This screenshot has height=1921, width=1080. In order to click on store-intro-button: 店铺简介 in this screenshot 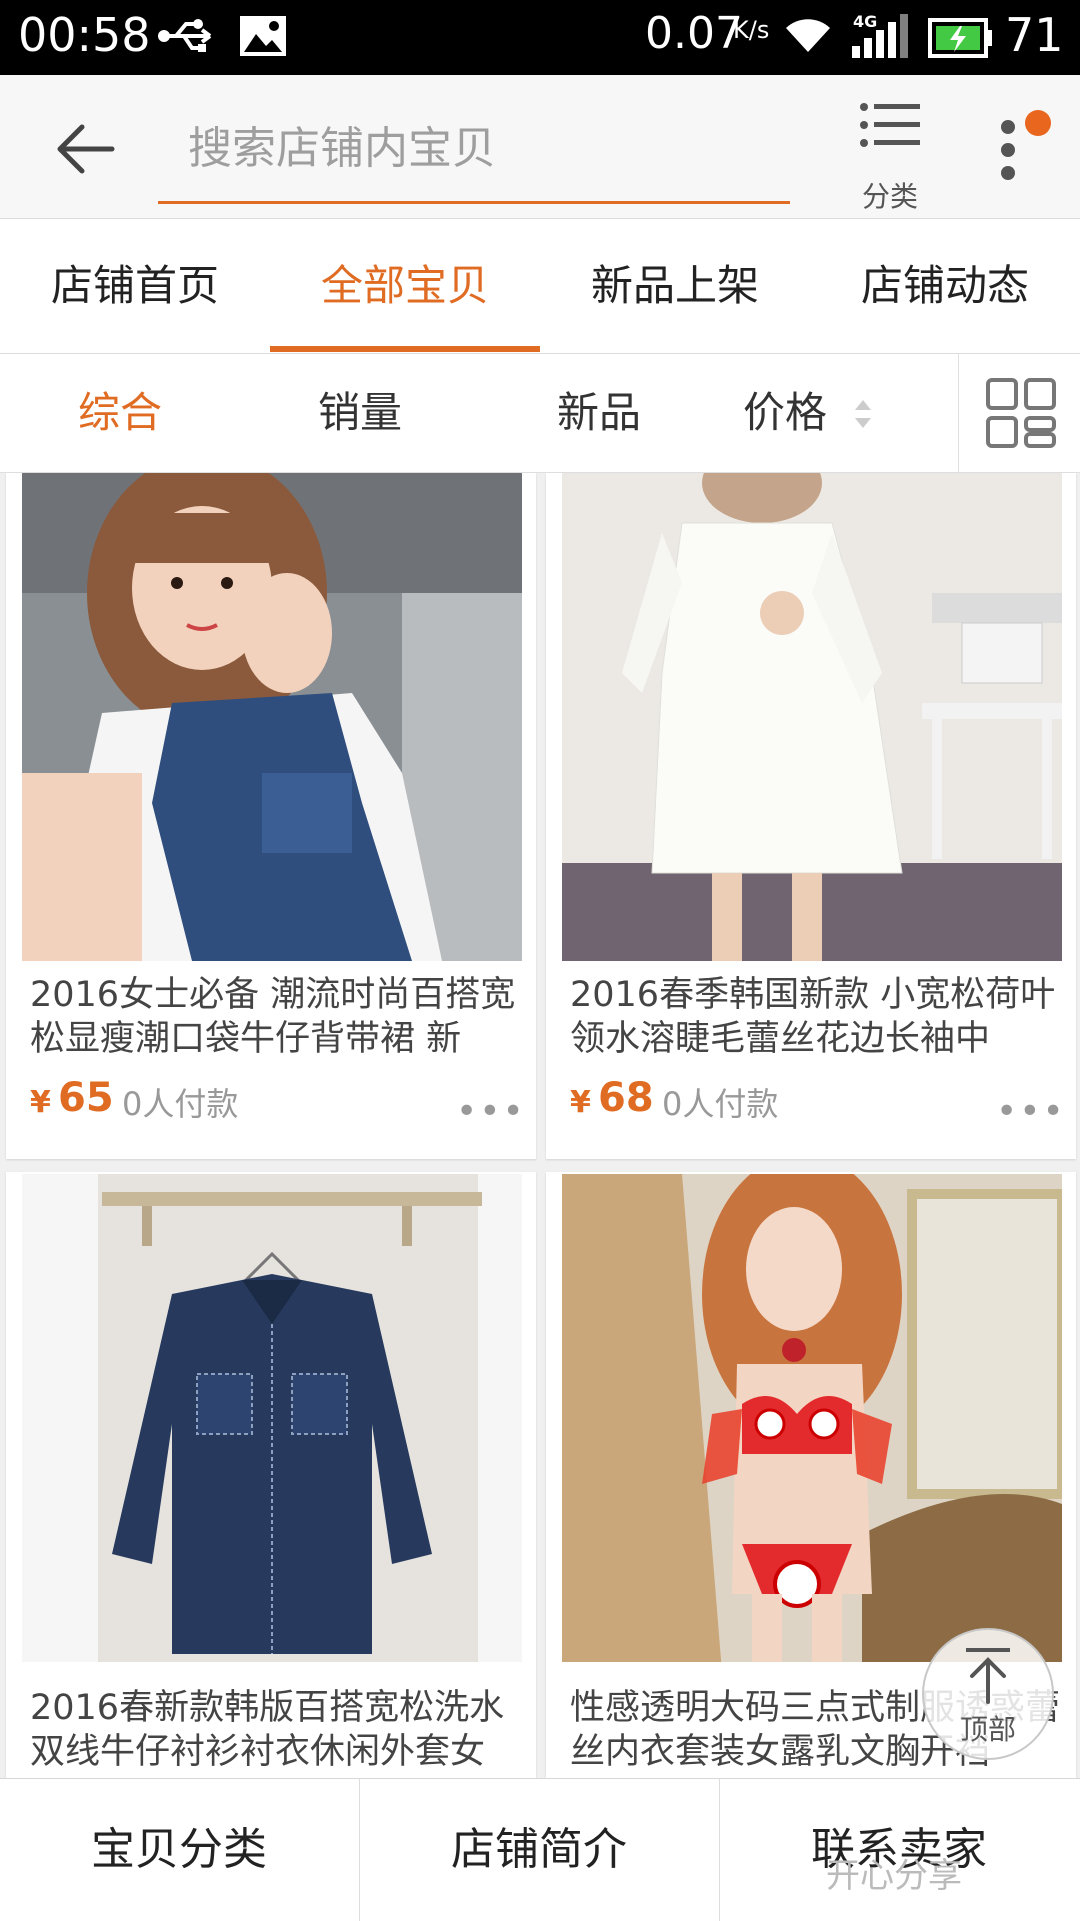, I will do `click(539, 1850)`.